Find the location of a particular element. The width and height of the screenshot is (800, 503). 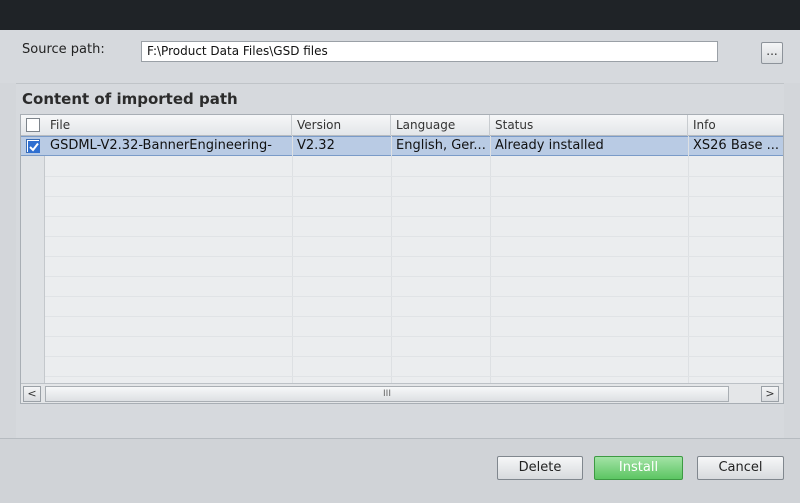

checkmark-icon is located at coordinates (34, 147).